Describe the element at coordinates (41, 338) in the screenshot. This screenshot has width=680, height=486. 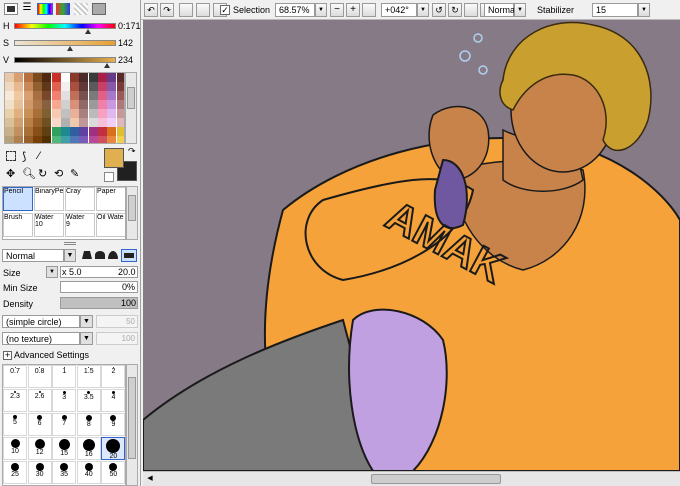
I see `texture-select: (no texture)` at that location.